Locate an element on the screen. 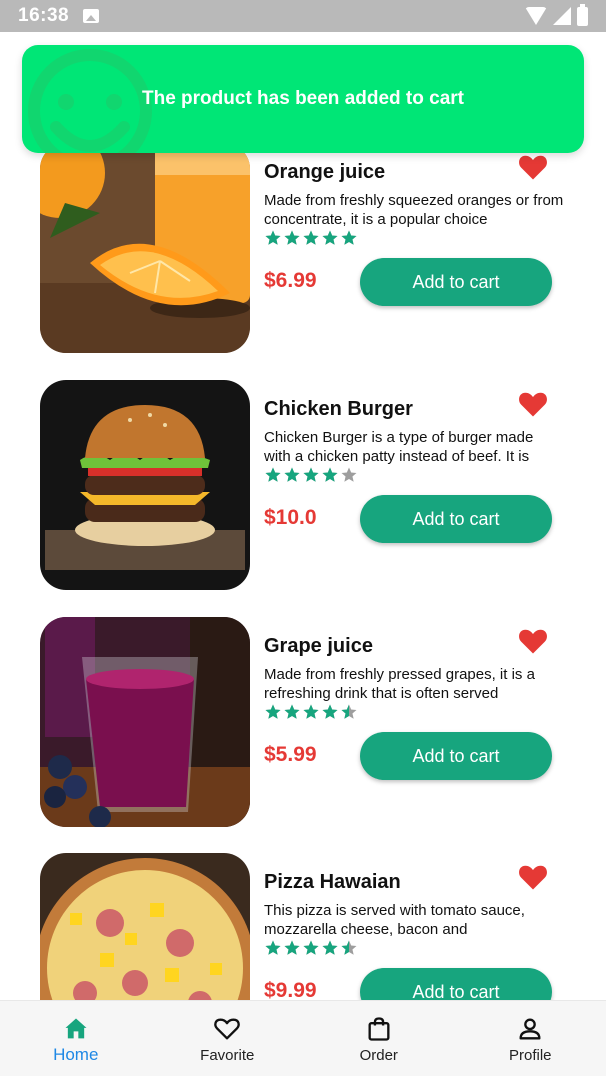 This screenshot has width=606, height=1076. status-indicators is located at coordinates (556, 14).